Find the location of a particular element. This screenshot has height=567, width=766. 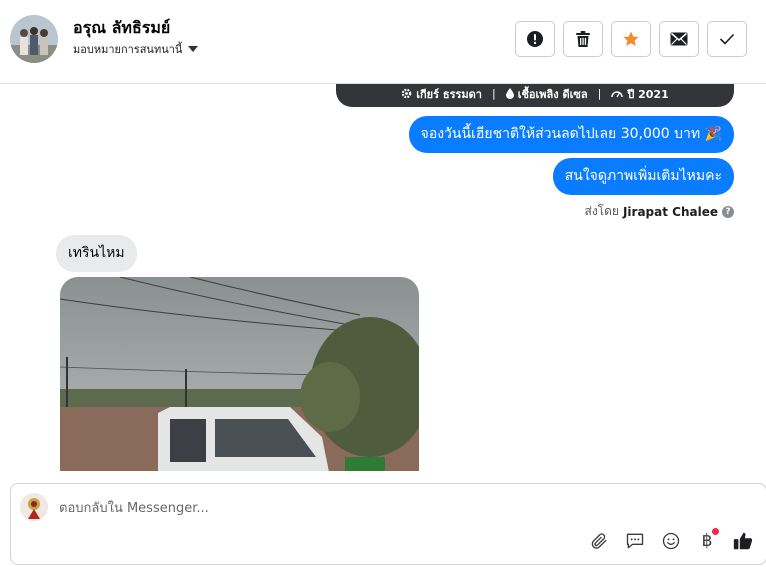

spec-year: ปี 2021 is located at coordinates (640, 94).